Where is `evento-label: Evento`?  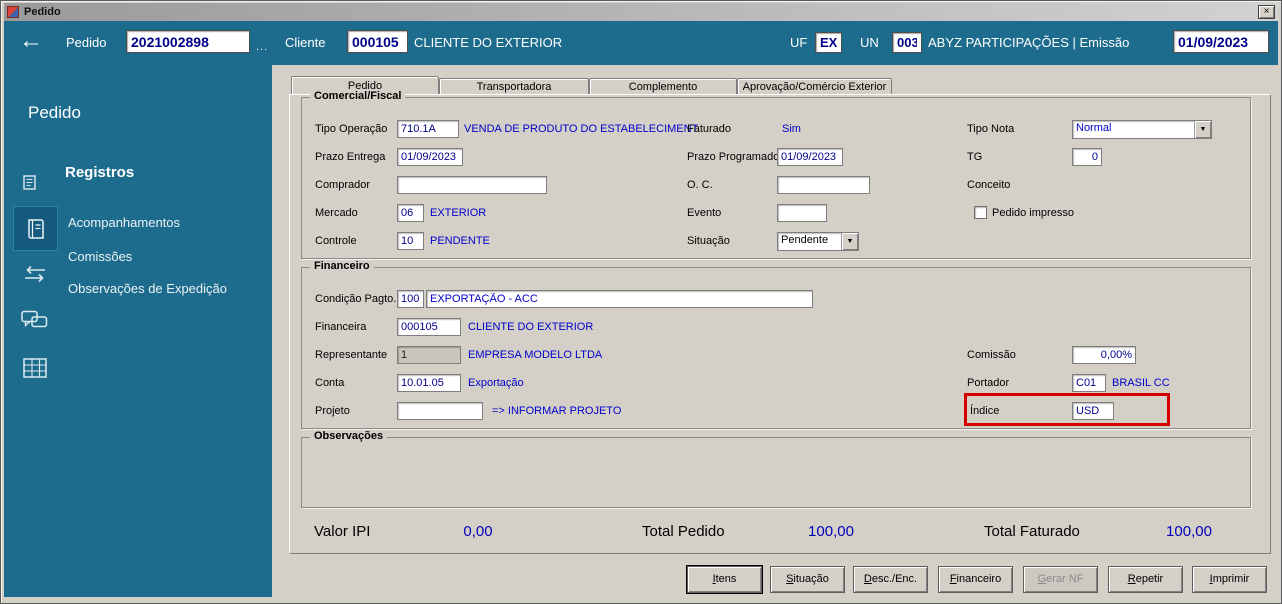 evento-label: Evento is located at coordinates (704, 213).